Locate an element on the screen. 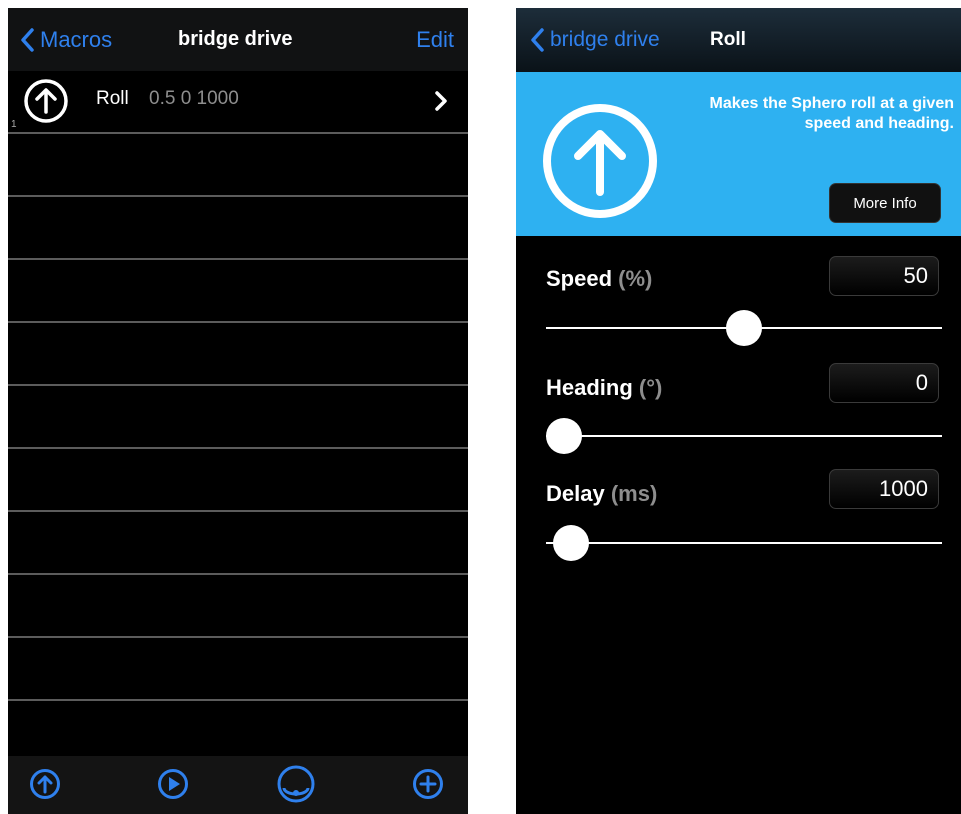 The width and height of the screenshot is (961, 814). heading-label: Heading (°) is located at coordinates (604, 388).